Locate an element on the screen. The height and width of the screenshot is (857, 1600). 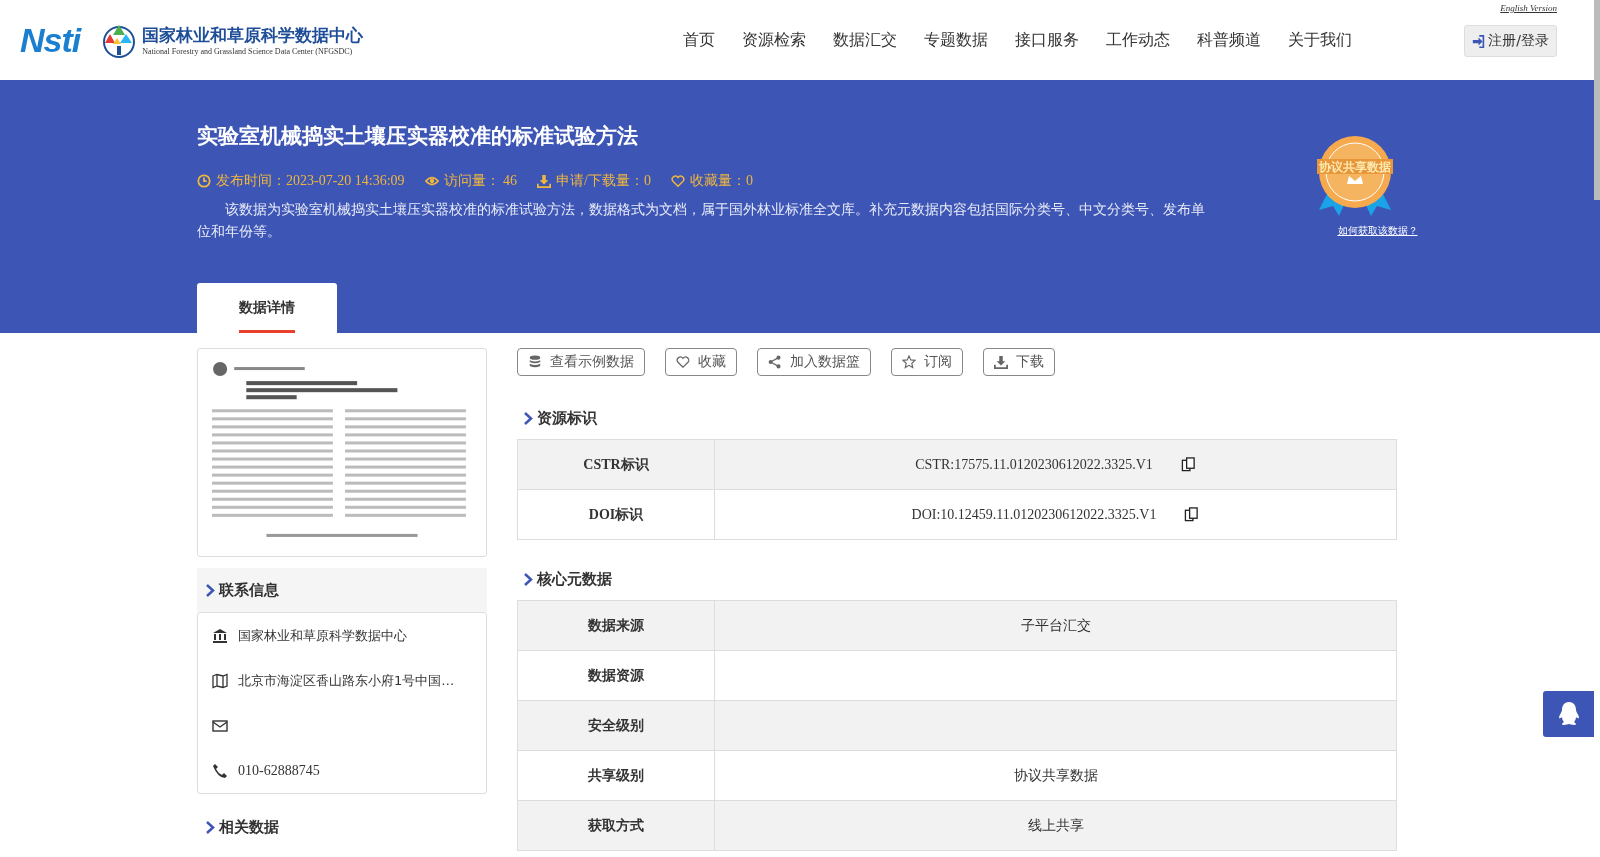
contact-text: 国家林业和草原科学数据中心 is located at coordinates (322, 635).